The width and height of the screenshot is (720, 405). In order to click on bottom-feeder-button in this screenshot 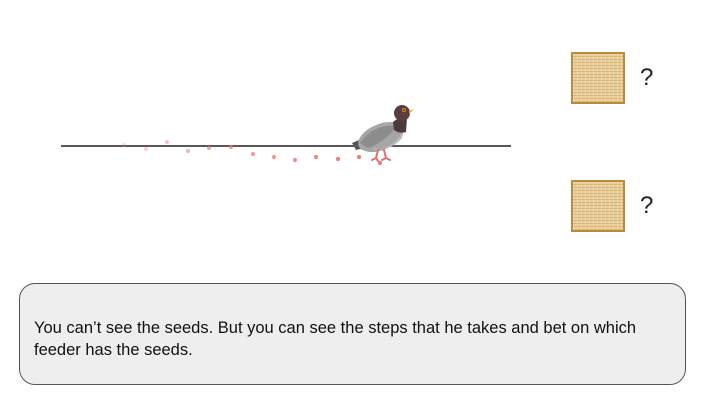, I will do `click(598, 206)`.